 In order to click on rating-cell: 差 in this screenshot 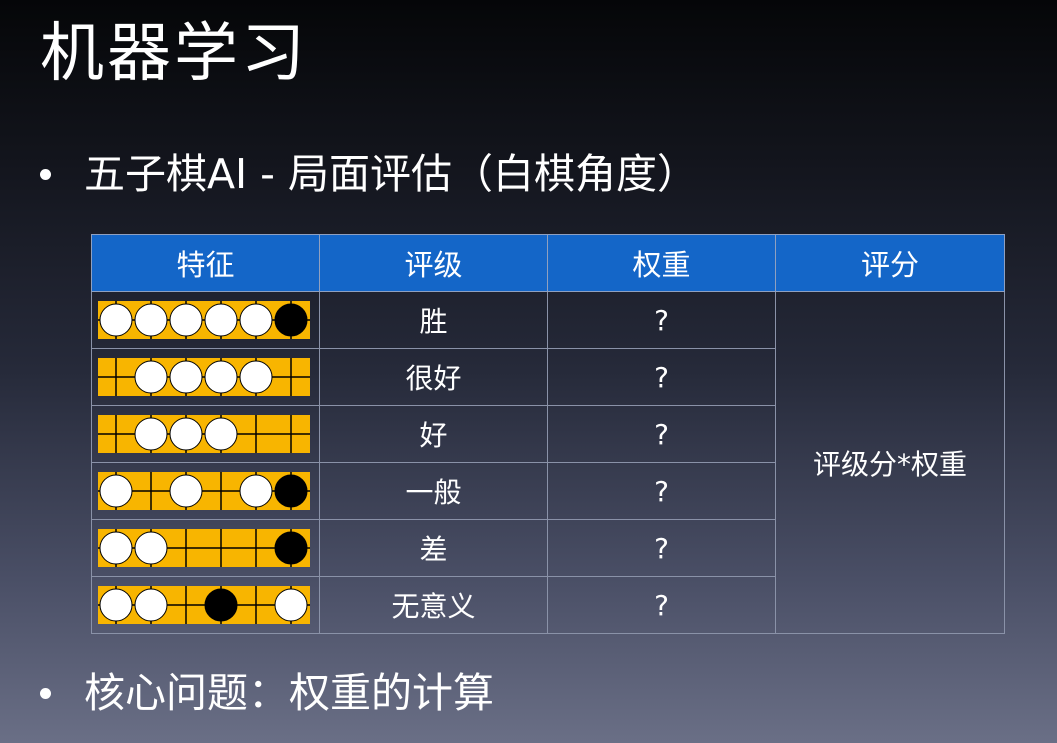, I will do `click(433, 548)`.